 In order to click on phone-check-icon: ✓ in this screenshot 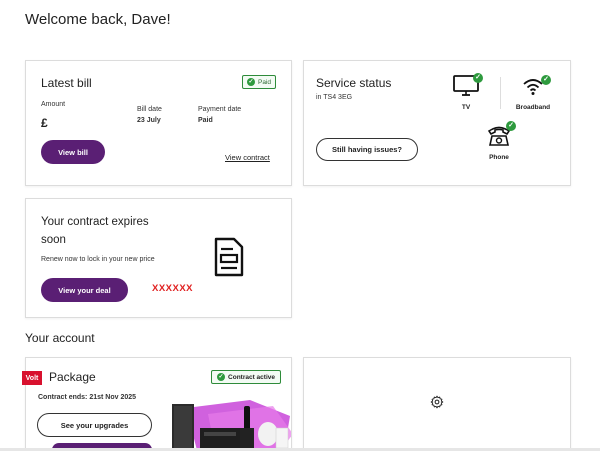, I will do `click(511, 126)`.